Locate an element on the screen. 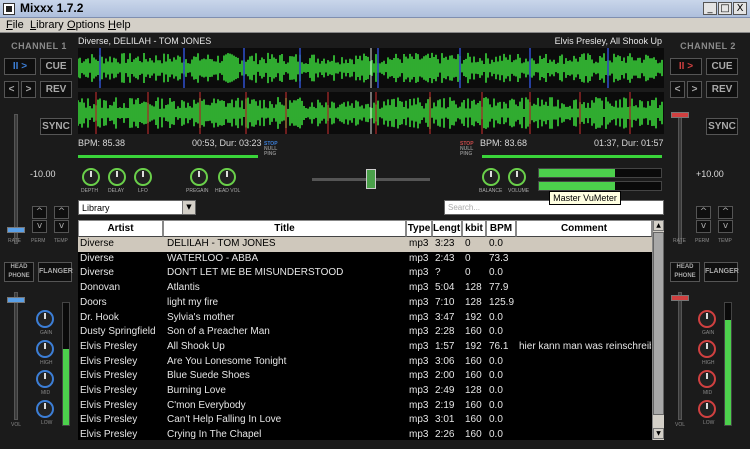  menu-help: Help is located at coordinates (119, 25).